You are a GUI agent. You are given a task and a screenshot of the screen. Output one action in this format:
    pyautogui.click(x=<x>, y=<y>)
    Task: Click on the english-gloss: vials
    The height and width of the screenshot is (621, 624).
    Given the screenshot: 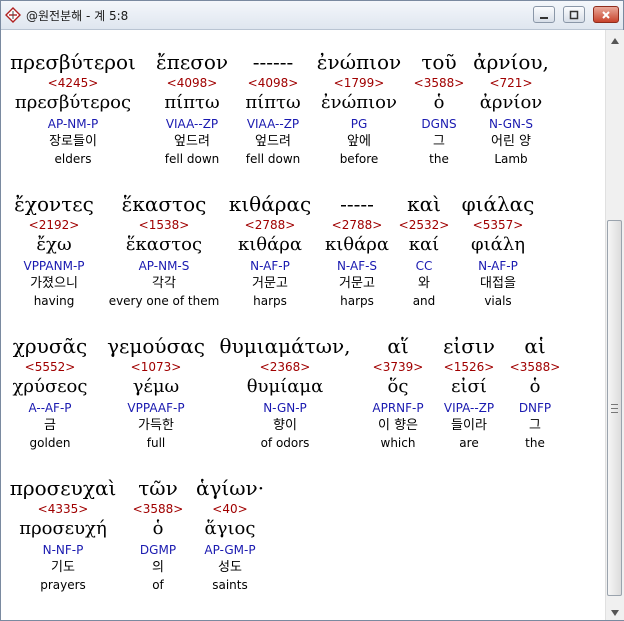 What is the action you would take?
    pyautogui.click(x=498, y=301)
    